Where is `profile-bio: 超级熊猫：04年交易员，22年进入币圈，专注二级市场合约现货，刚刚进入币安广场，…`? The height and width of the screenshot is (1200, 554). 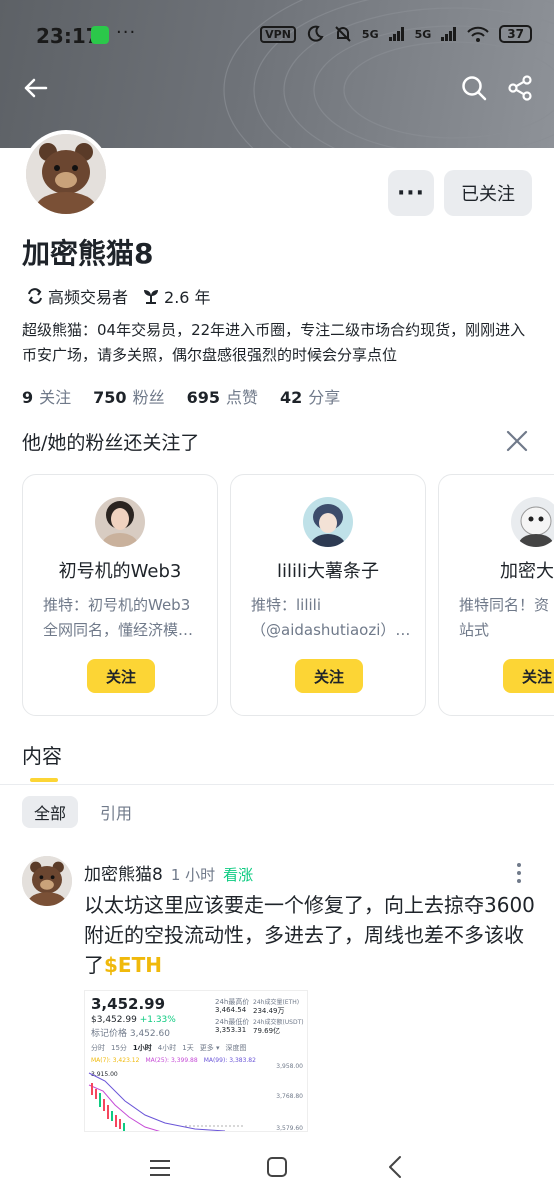
profile-bio: 超级熊猫：04年交易员，22年进入币圈，专注二级市场合约现货，刚刚进入币安广场，… is located at coordinates (274, 342).